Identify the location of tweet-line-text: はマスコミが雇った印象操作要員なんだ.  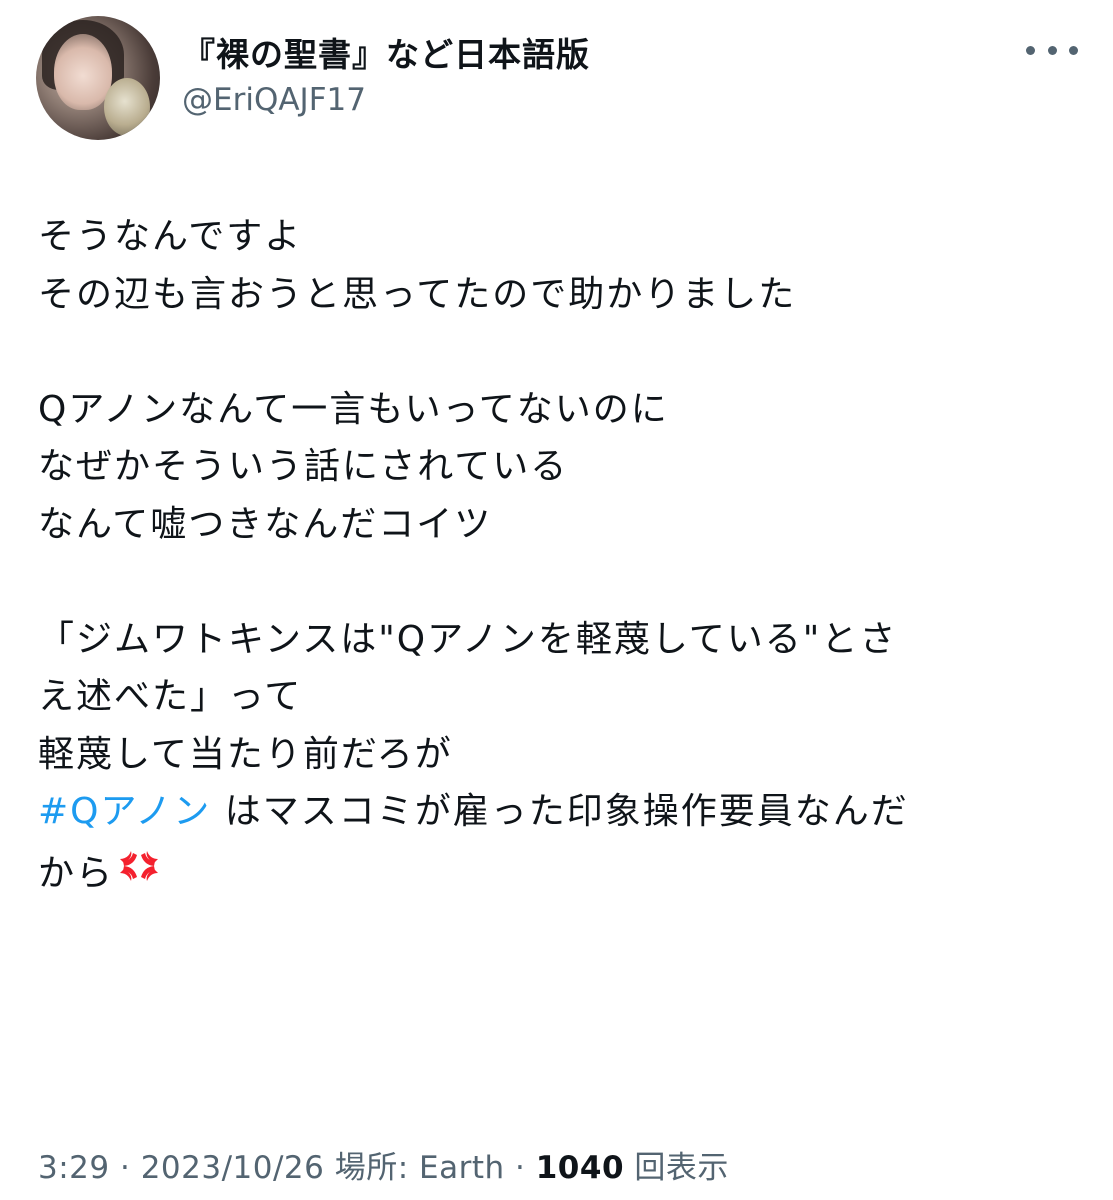
(560, 811).